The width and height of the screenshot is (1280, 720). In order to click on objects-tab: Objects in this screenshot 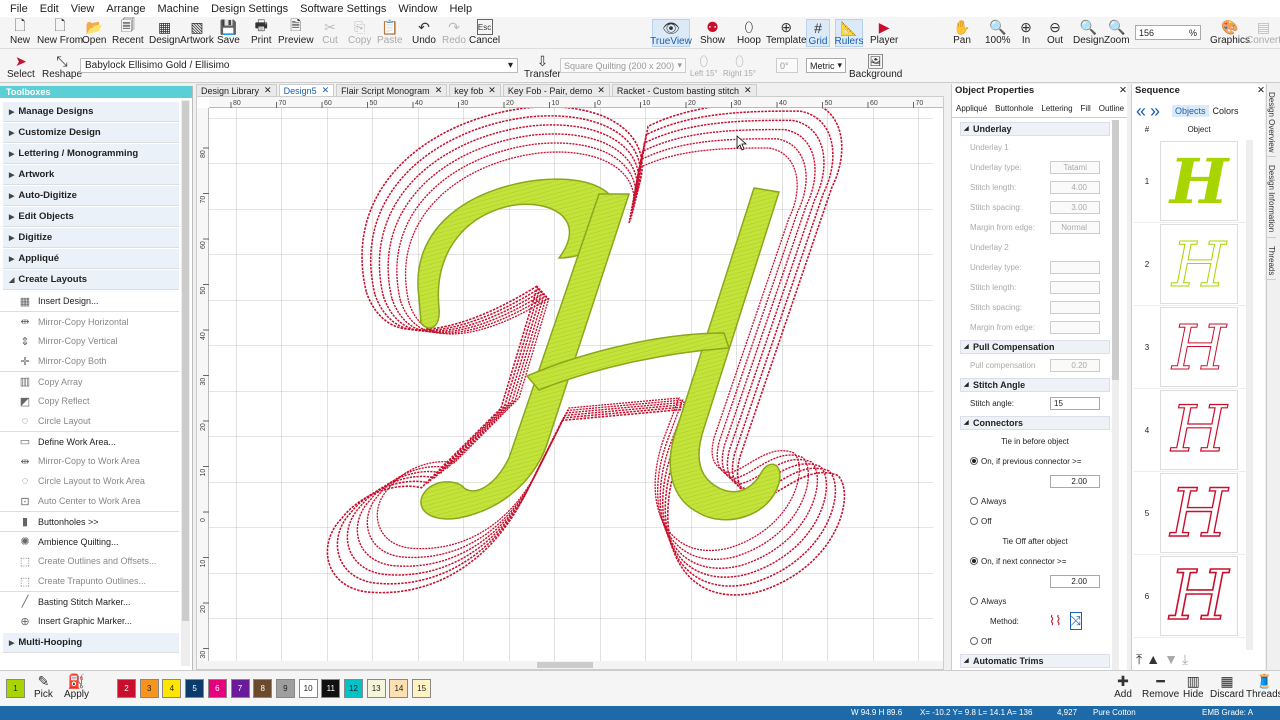, I will do `click(1190, 111)`.